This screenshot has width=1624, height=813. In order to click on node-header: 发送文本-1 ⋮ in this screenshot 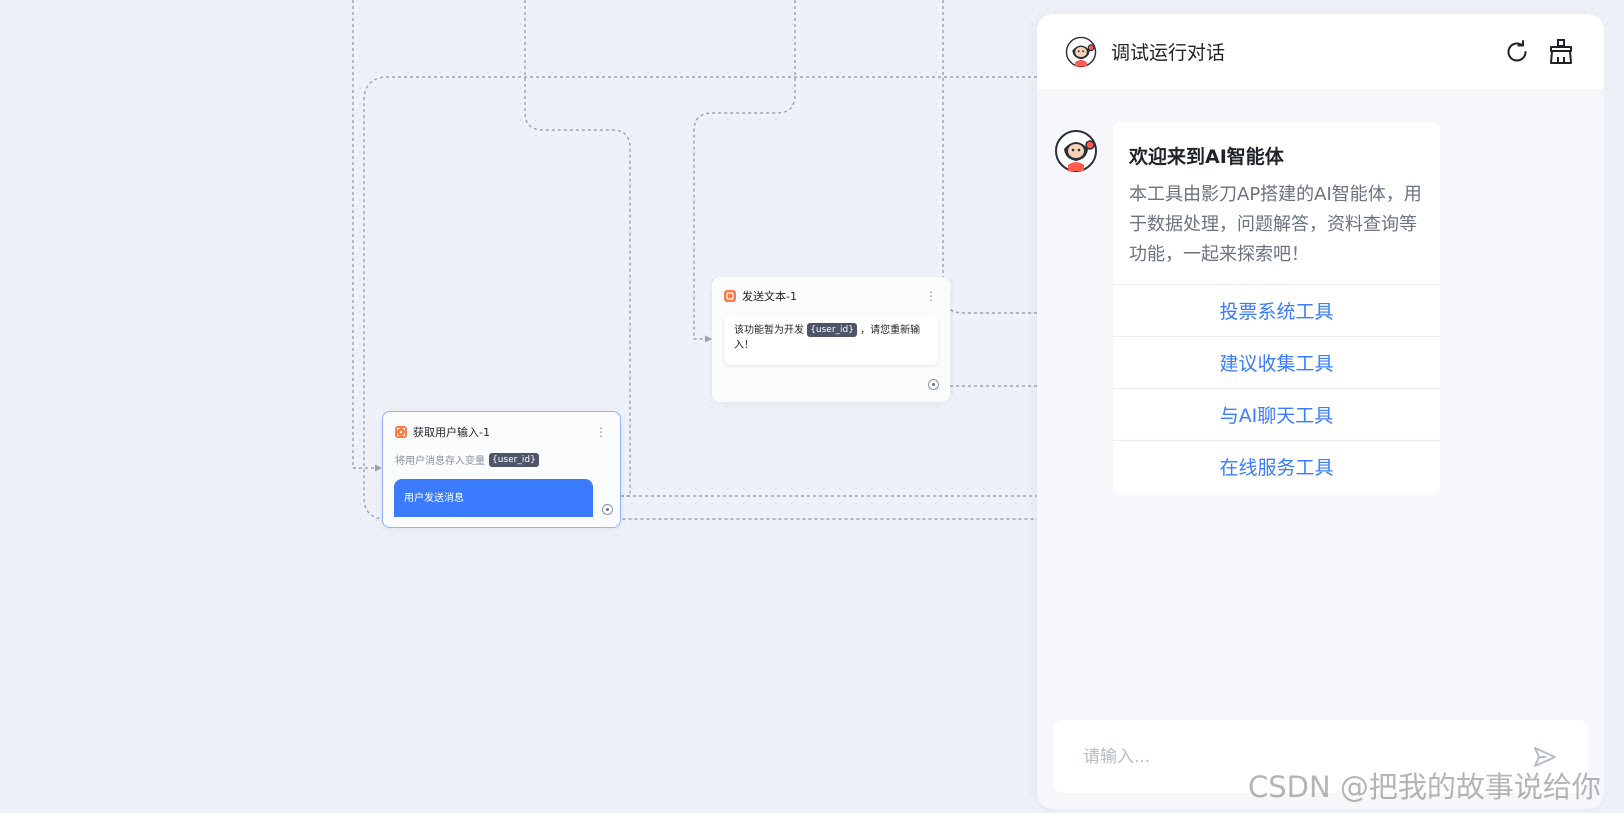, I will do `click(831, 296)`.